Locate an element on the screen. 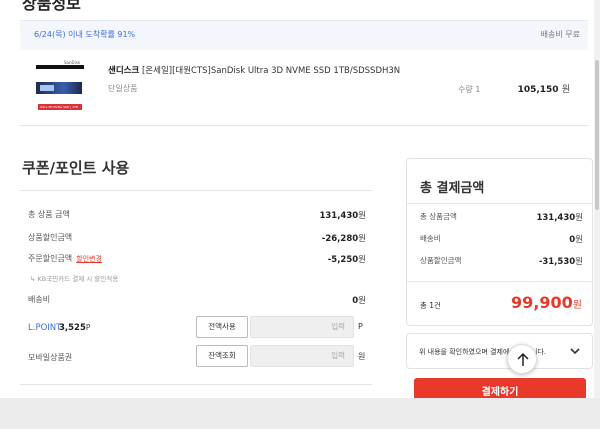  coupon-bottom-divider is located at coordinates (196, 384).